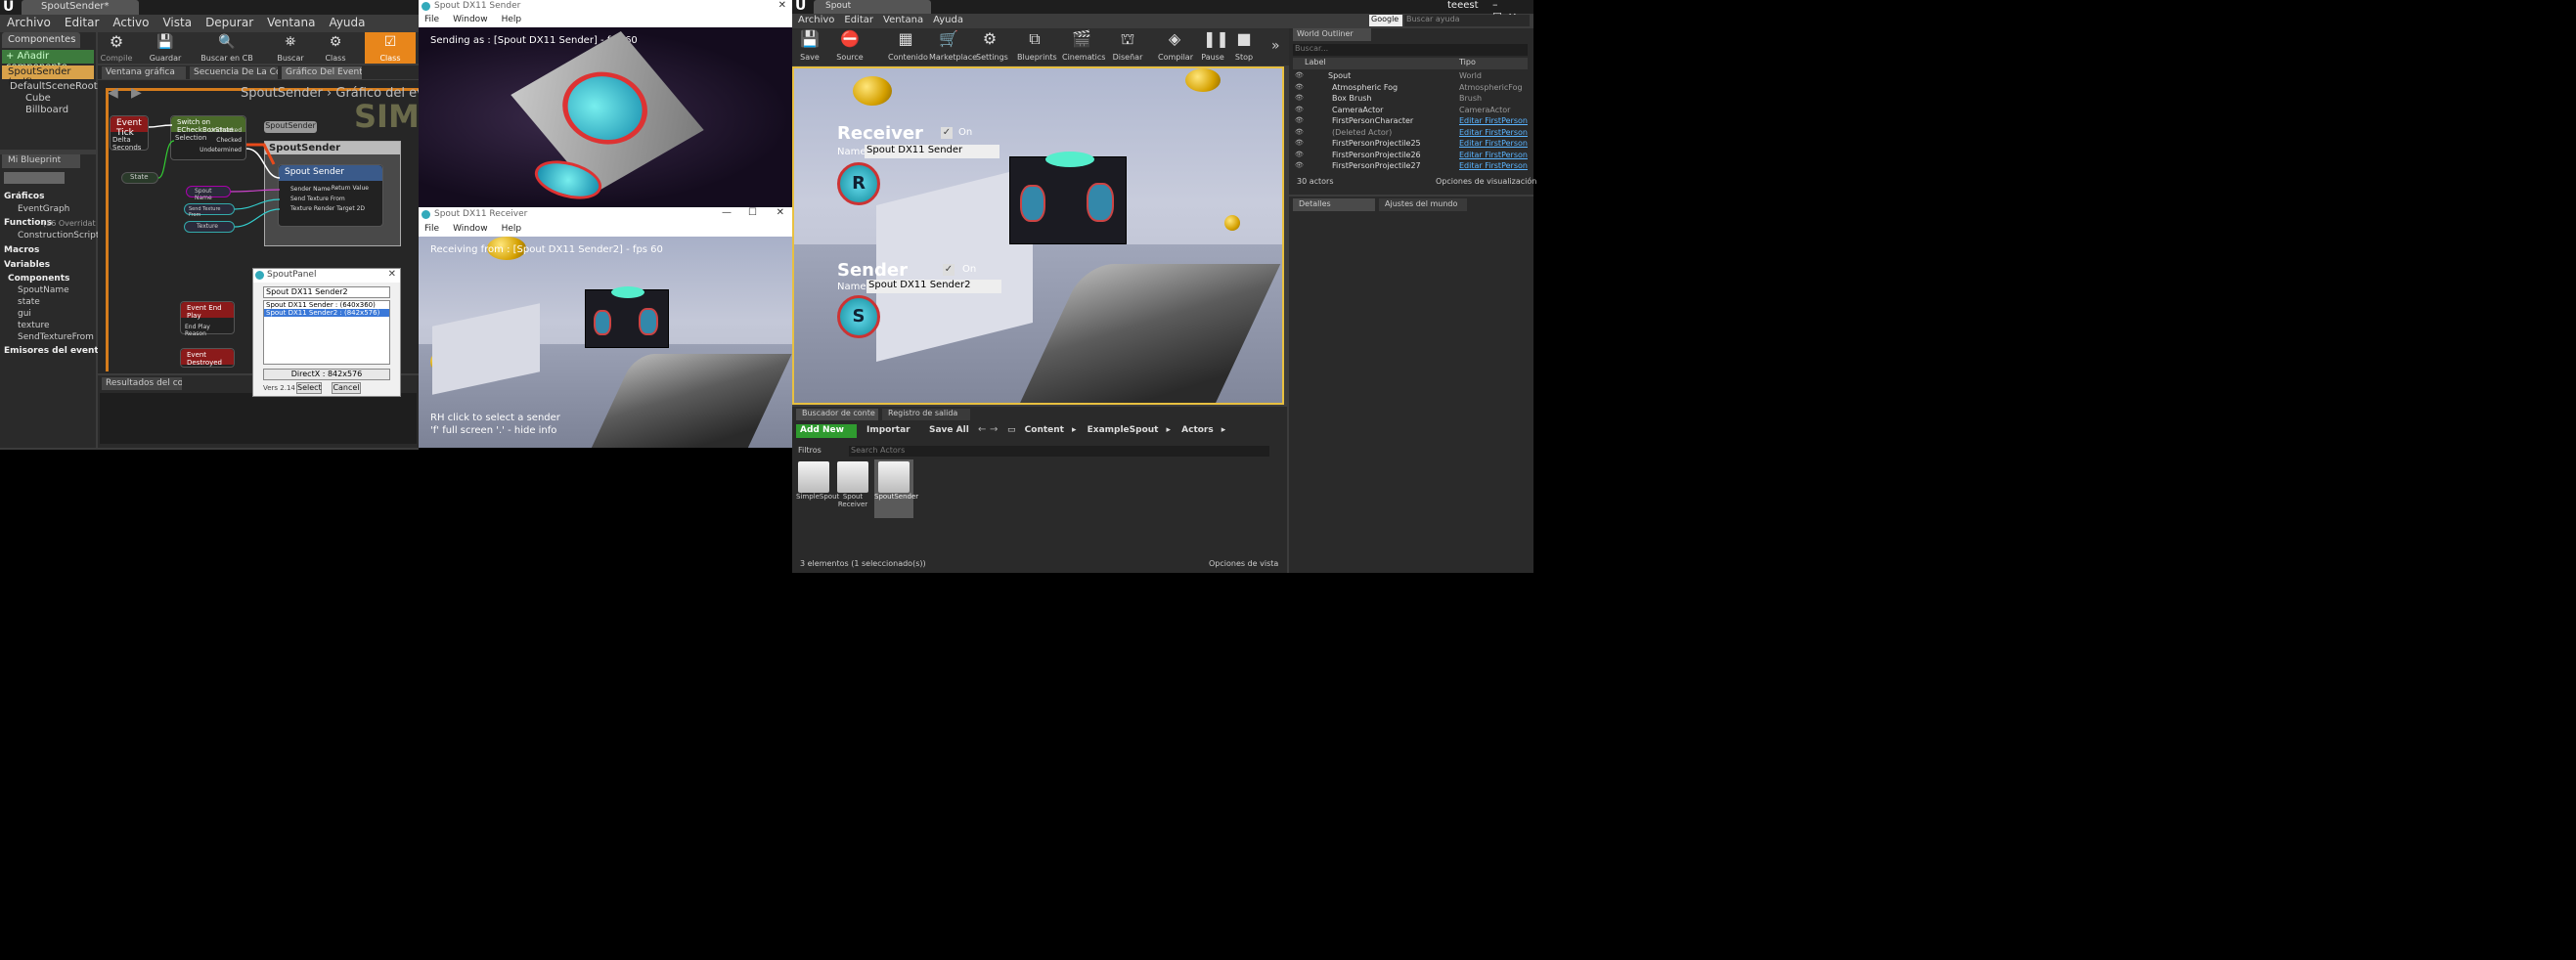  I want to click on outliner-row: 👁 CameraActor CameraActor, so click(1410, 111).